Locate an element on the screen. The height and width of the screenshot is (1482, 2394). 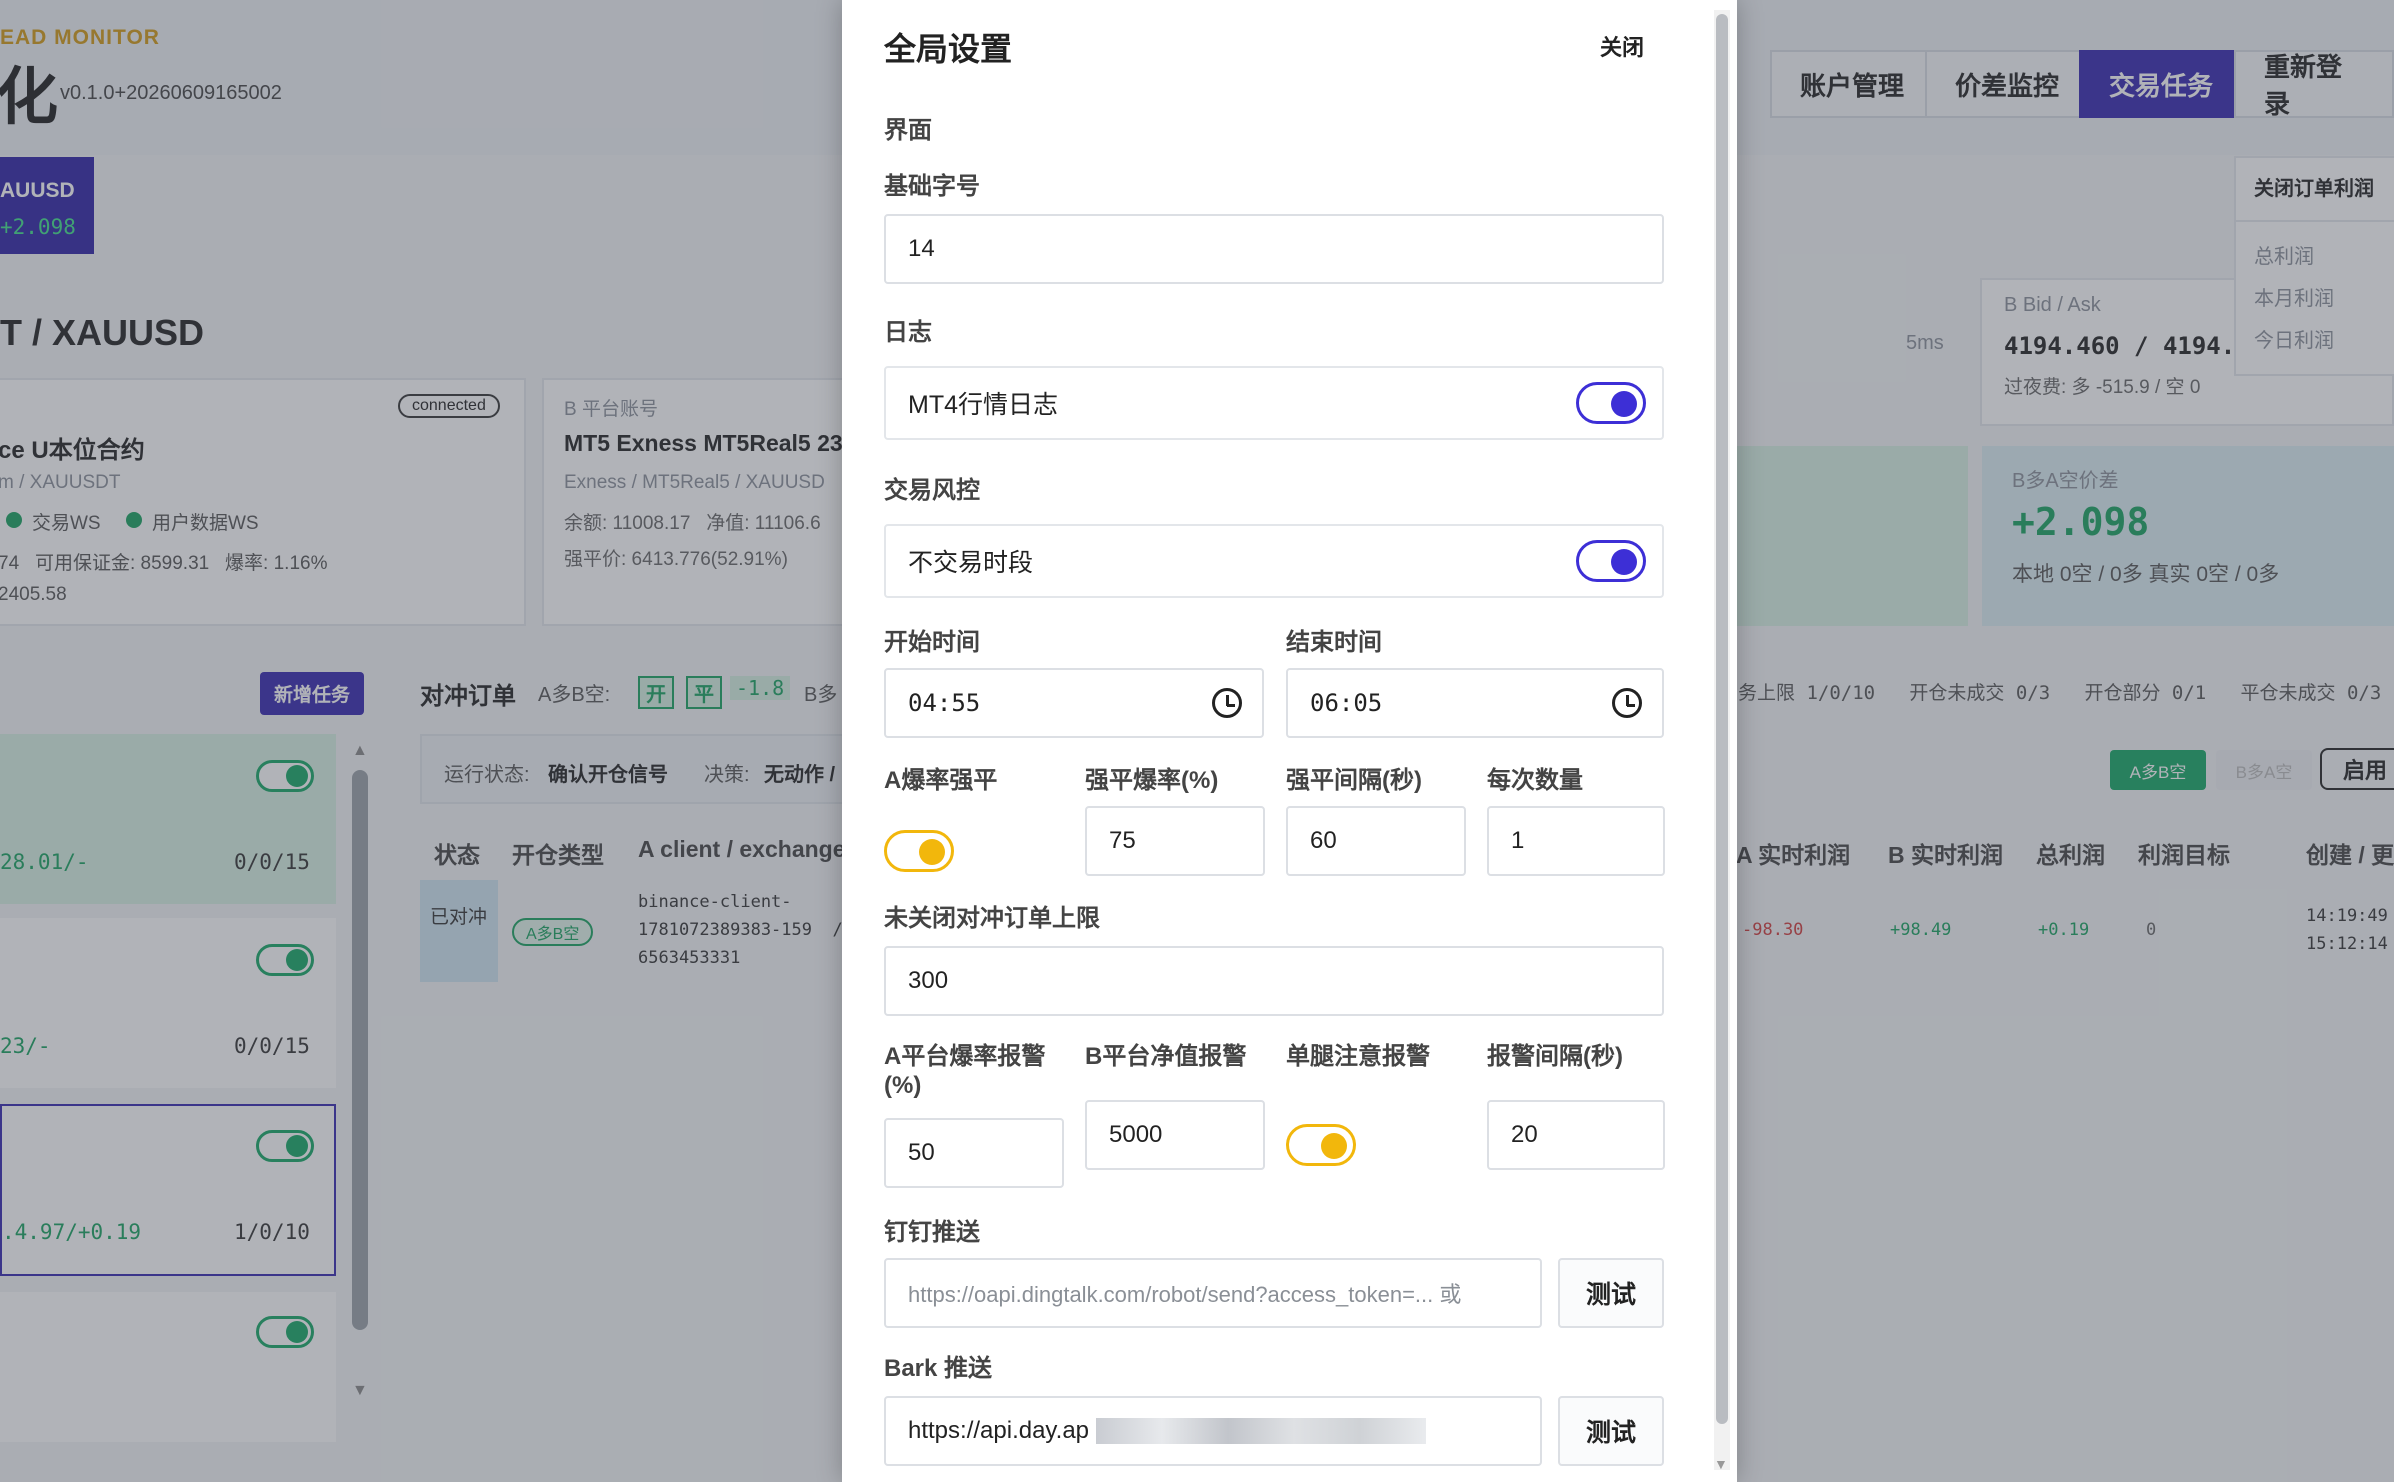
alert-interval-input: 20 is located at coordinates (1576, 1135).